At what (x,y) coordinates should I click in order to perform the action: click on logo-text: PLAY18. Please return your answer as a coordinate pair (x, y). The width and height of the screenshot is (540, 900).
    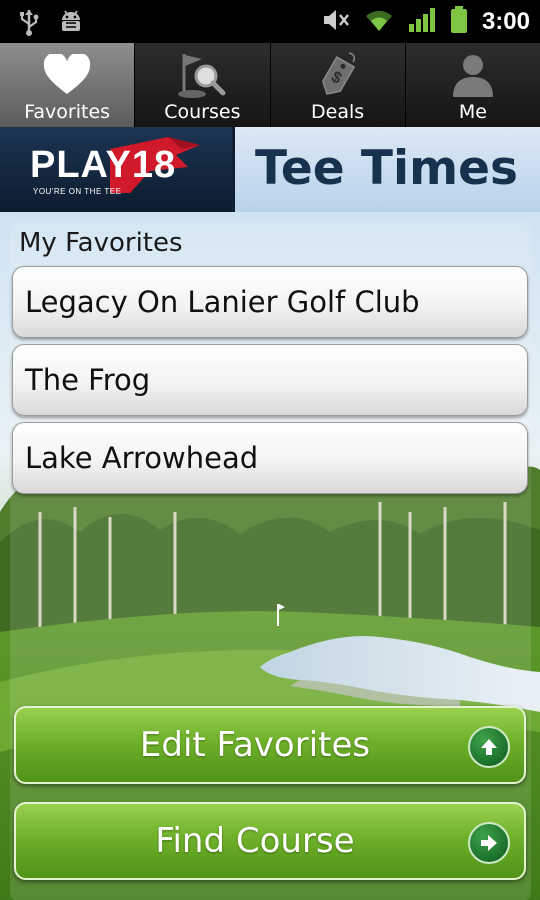
    Looking at the image, I should click on (103, 165).